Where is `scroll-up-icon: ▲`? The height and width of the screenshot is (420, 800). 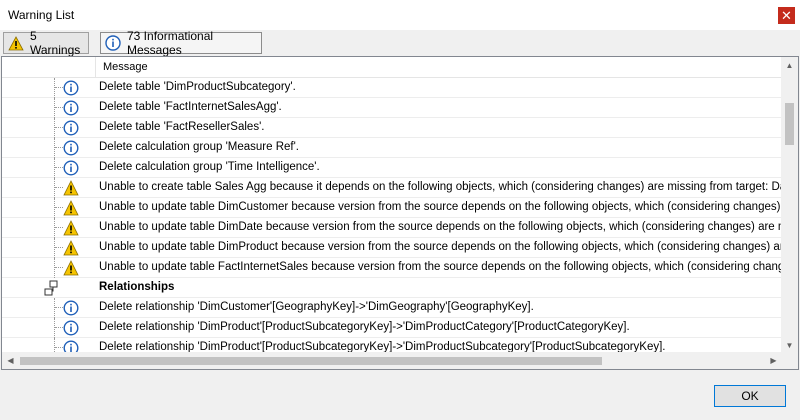 scroll-up-icon: ▲ is located at coordinates (789, 65).